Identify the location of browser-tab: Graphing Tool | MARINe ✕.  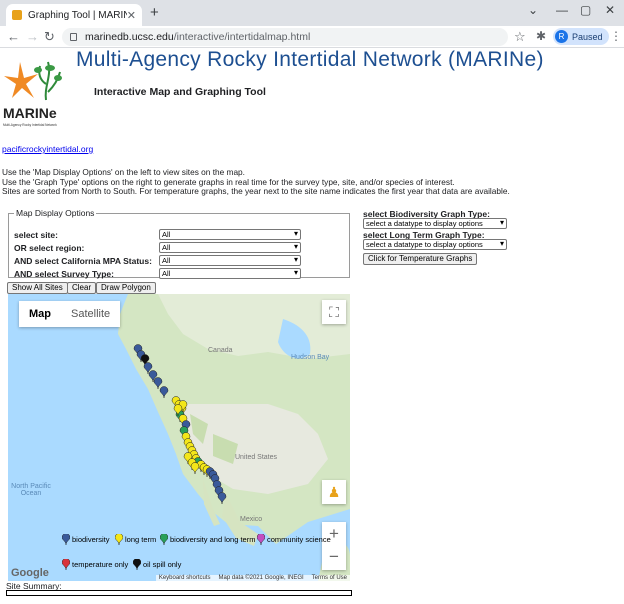
(74, 15).